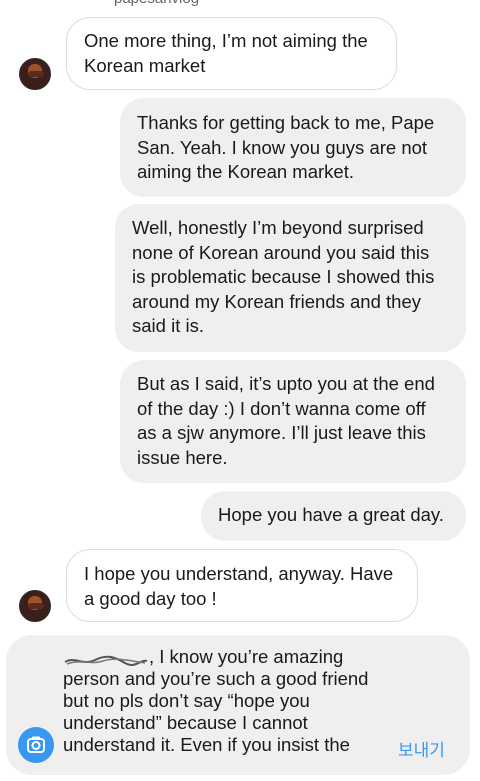 The height and width of the screenshot is (781, 480). I want to click on message-line: a good day too !, so click(150, 598).